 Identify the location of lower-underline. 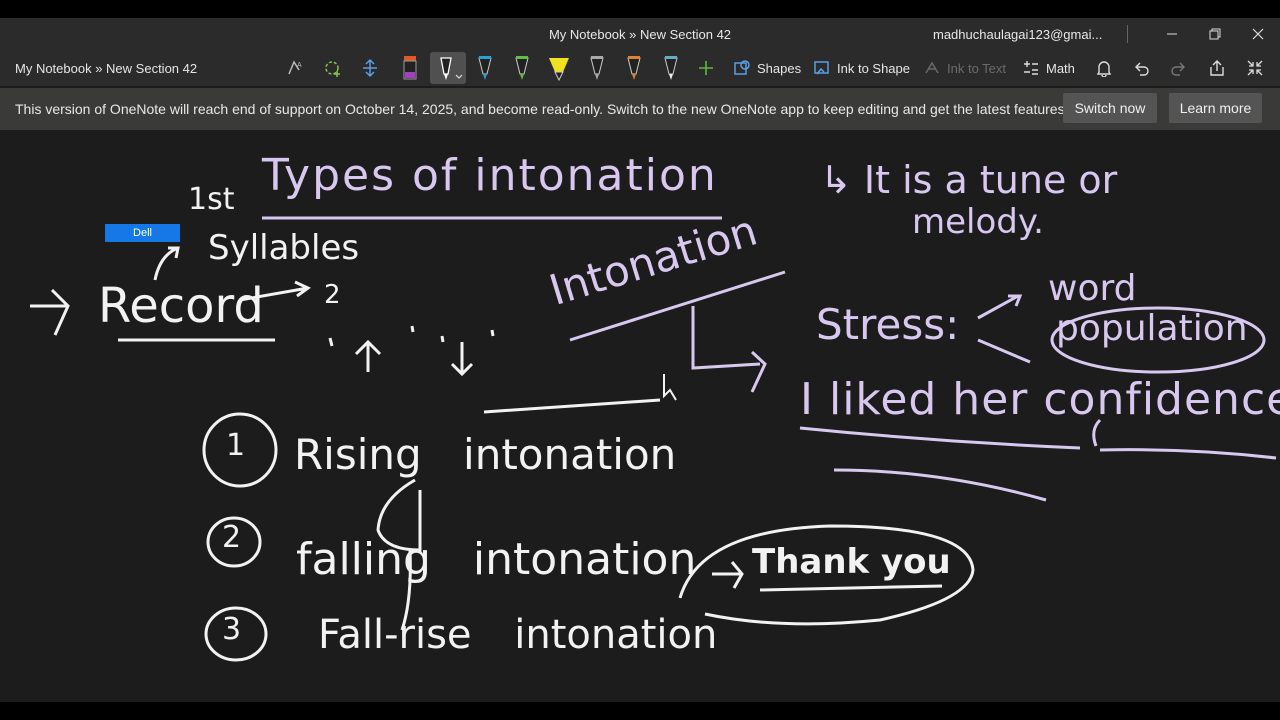
(940, 485).